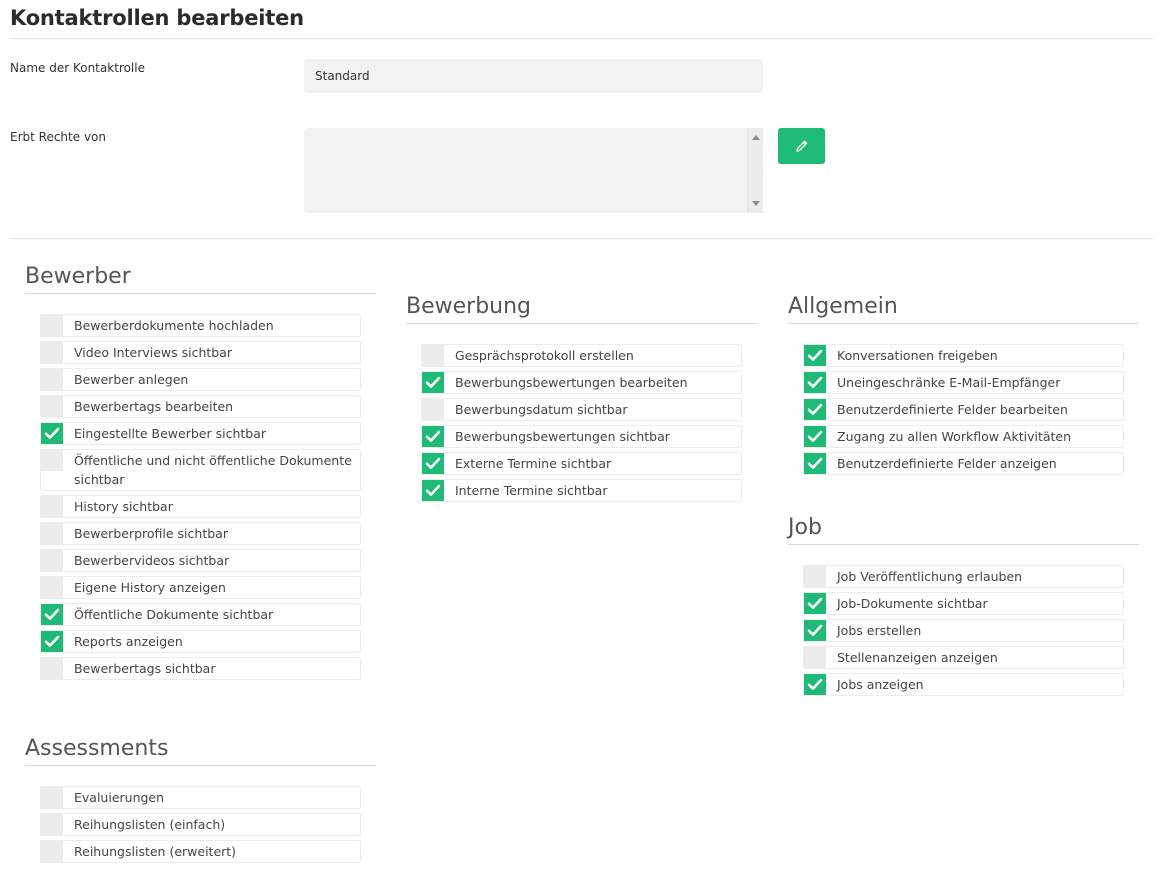 Image resolution: width=1161 pixels, height=877 pixels. Describe the element at coordinates (581, 382) in the screenshot. I see `permission-item: Bewerbungsbewertungen bearbeiten` at that location.